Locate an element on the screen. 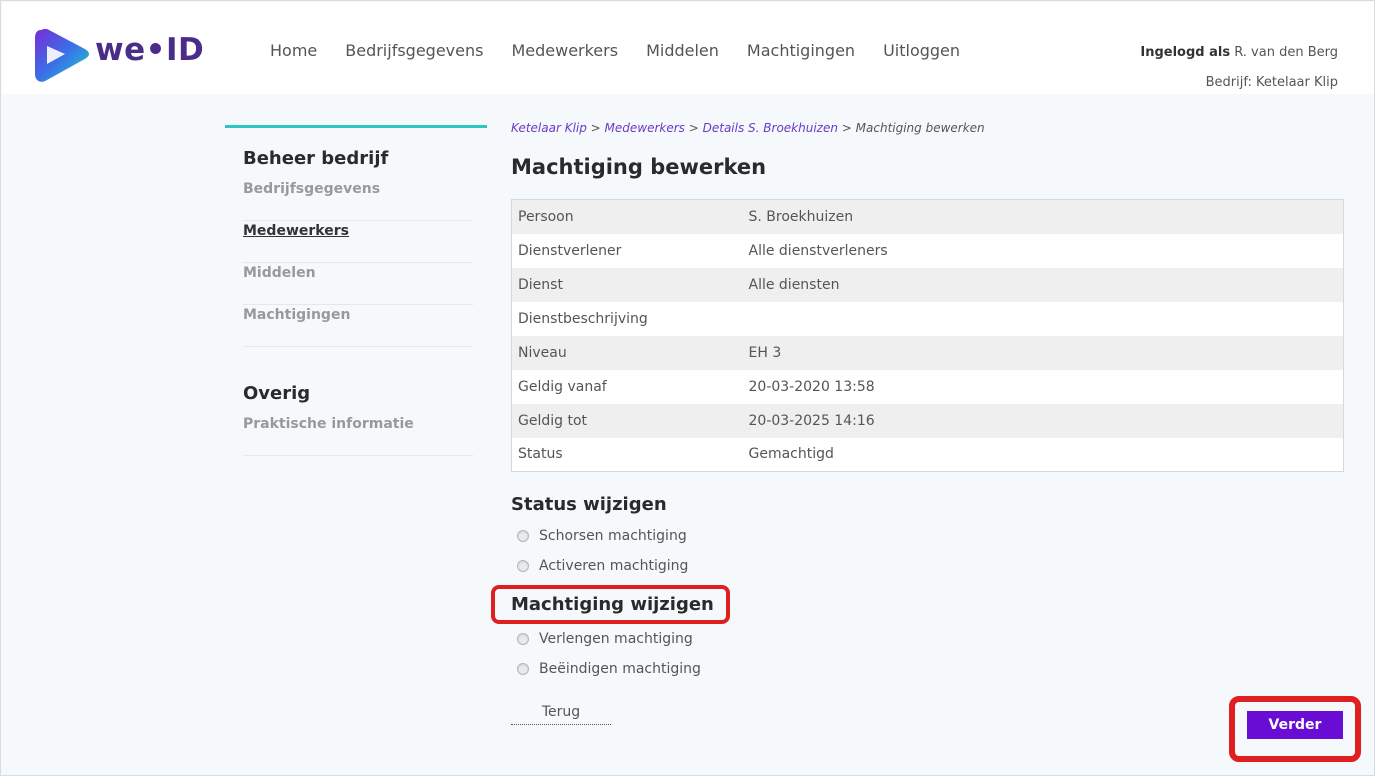 The image size is (1375, 776). row-value: Alle diensten is located at coordinates (794, 284).